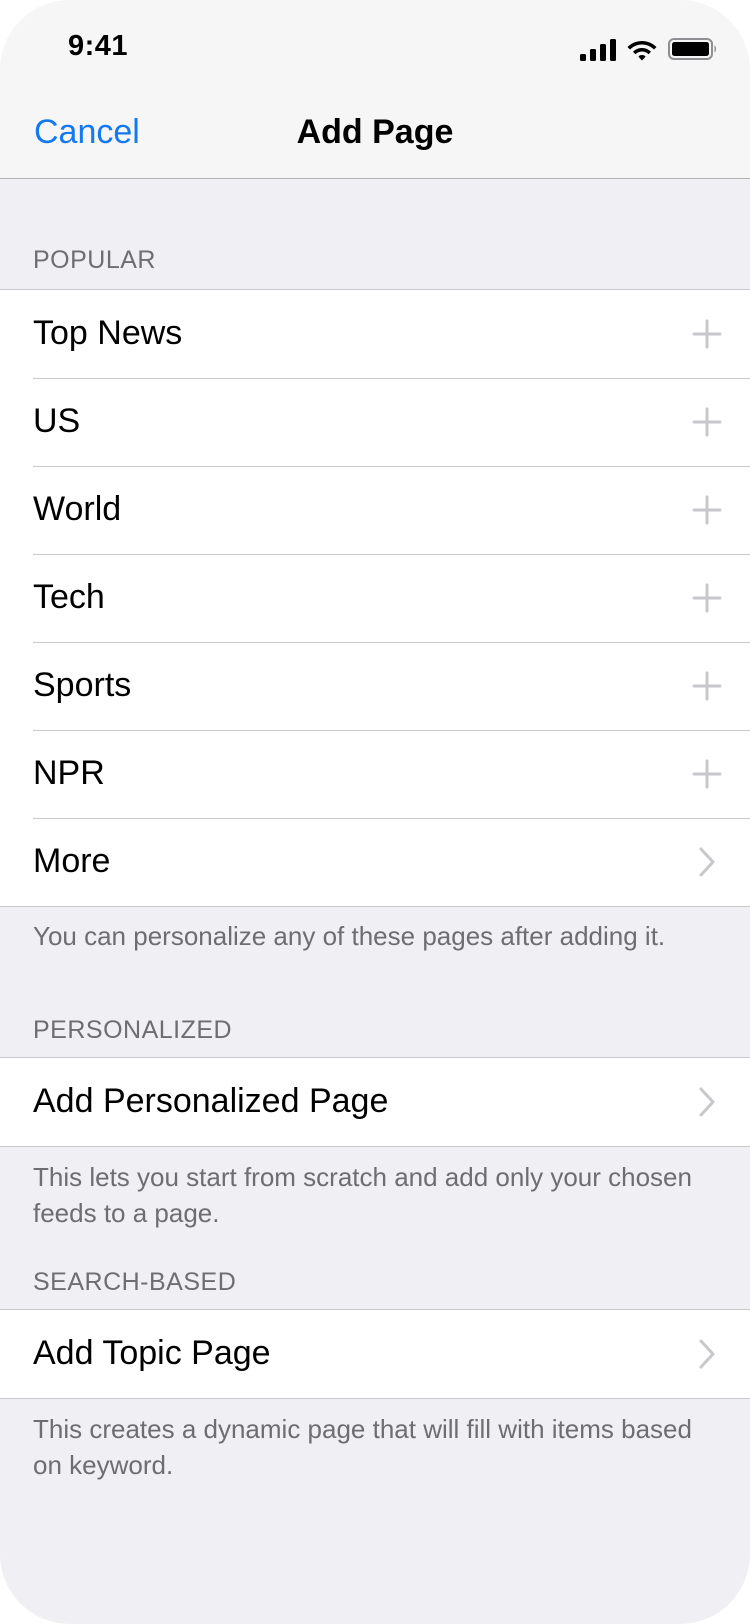 The height and width of the screenshot is (1624, 750). I want to click on section-header-popular: POPULAR, so click(94, 260).